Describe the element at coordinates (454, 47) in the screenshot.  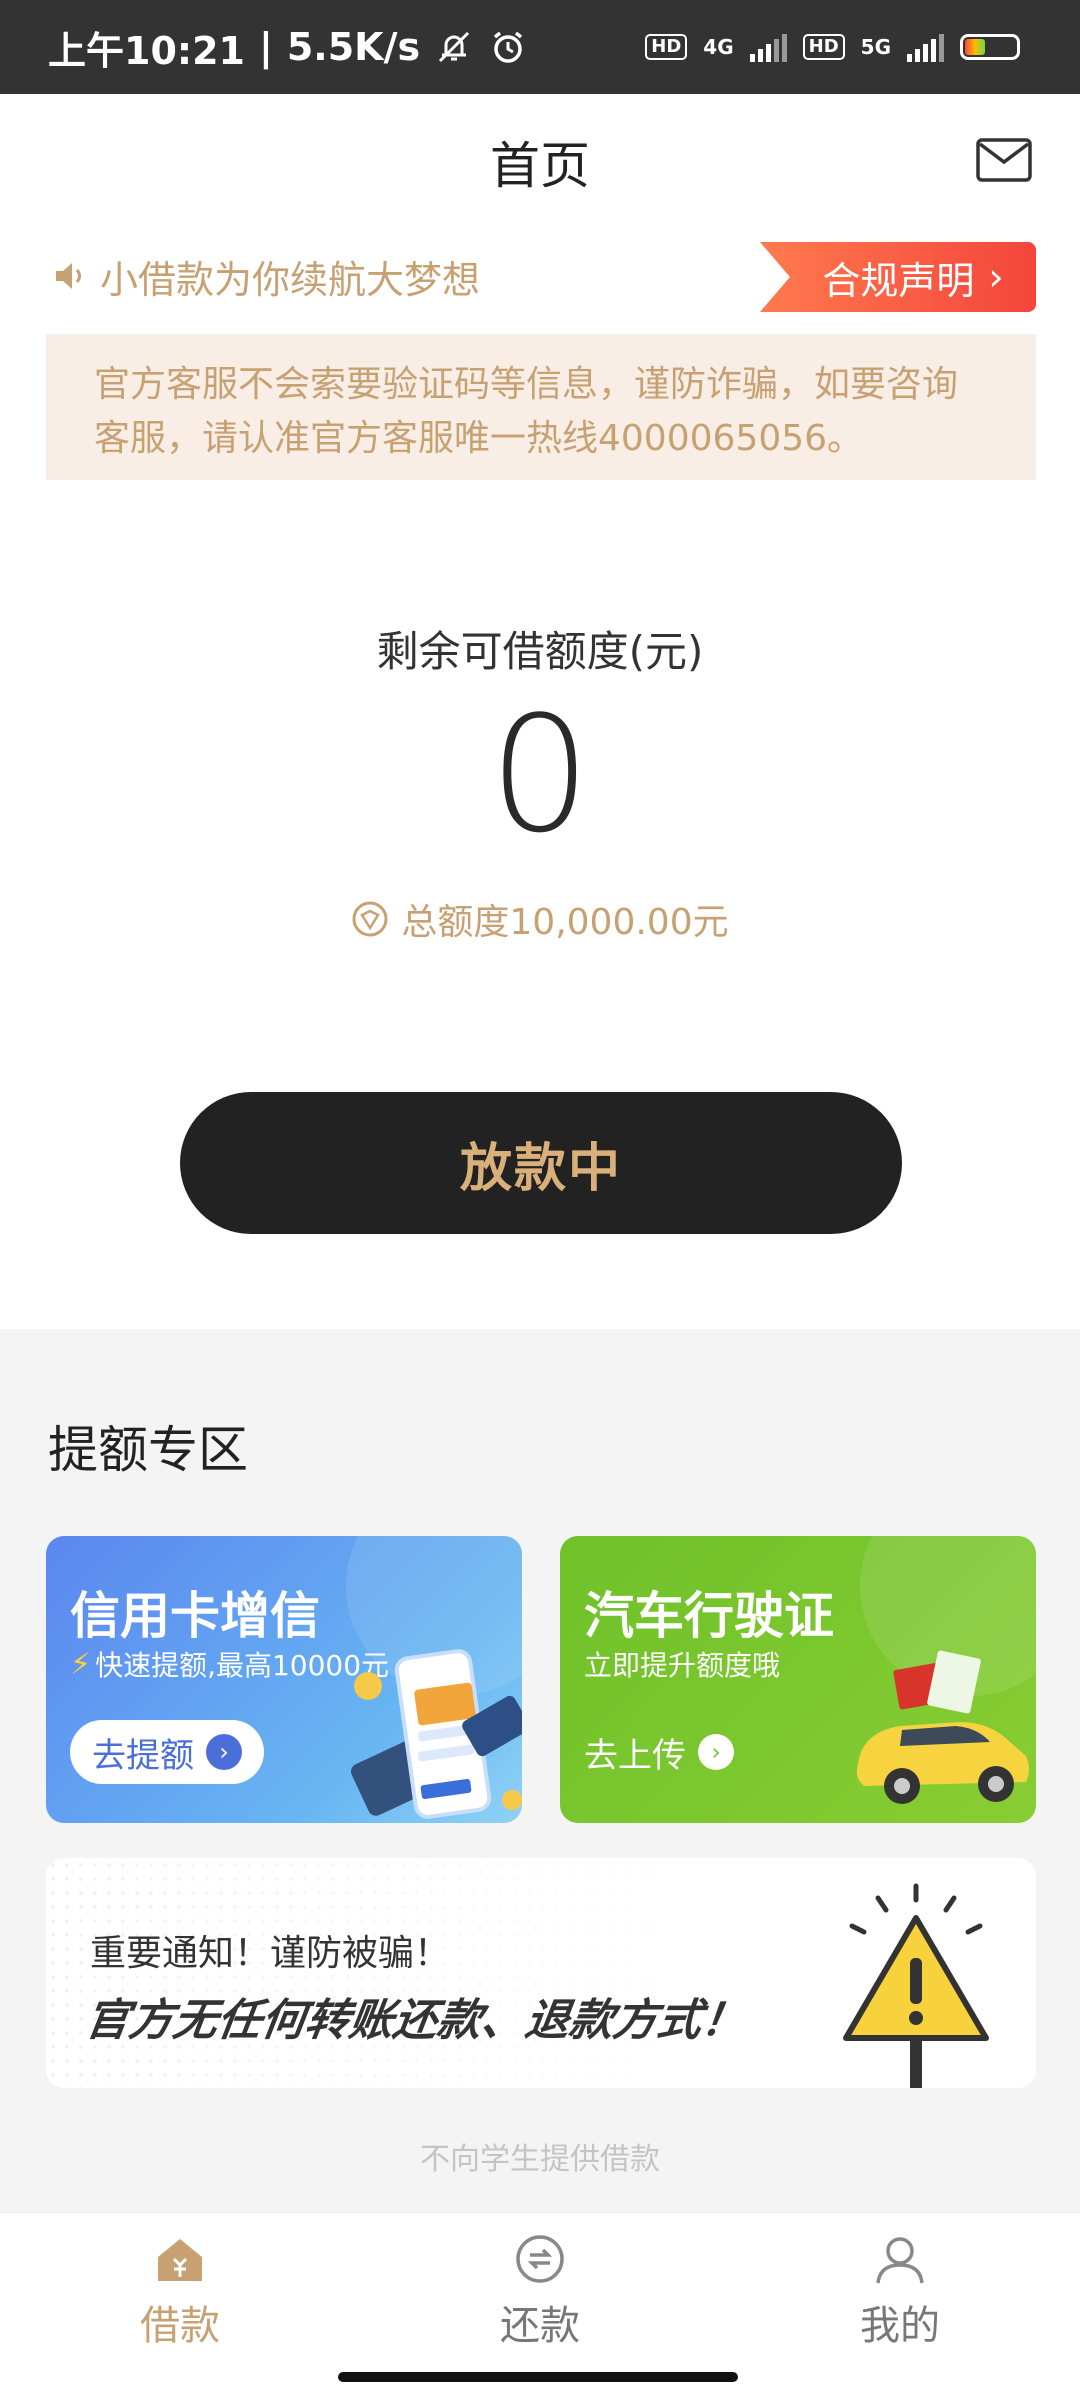
I see `mute-bell-icon` at that location.